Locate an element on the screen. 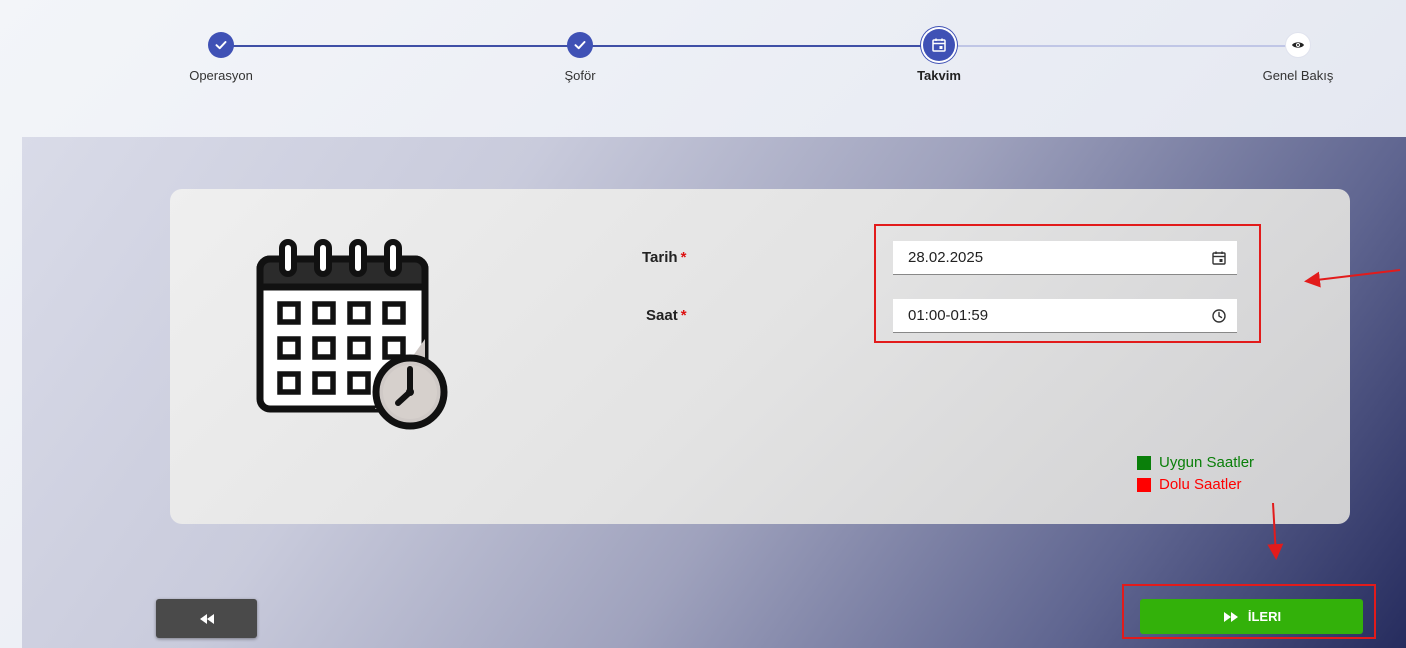  back-button is located at coordinates (206, 618).